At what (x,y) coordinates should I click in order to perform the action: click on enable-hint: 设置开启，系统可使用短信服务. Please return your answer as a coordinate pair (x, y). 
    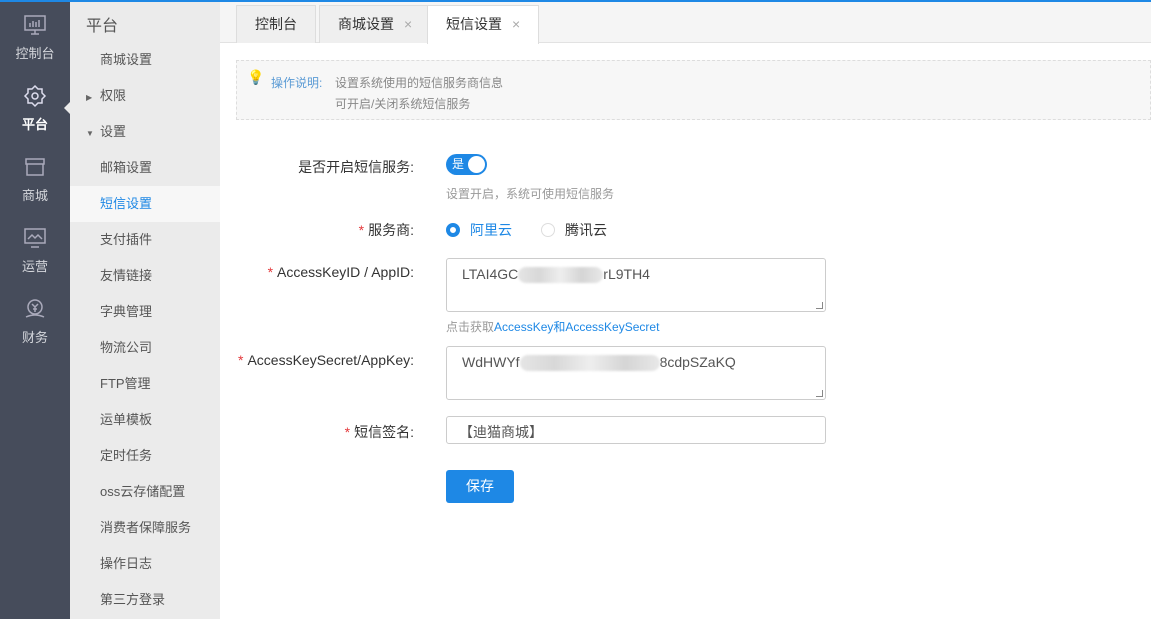
    Looking at the image, I should click on (530, 194).